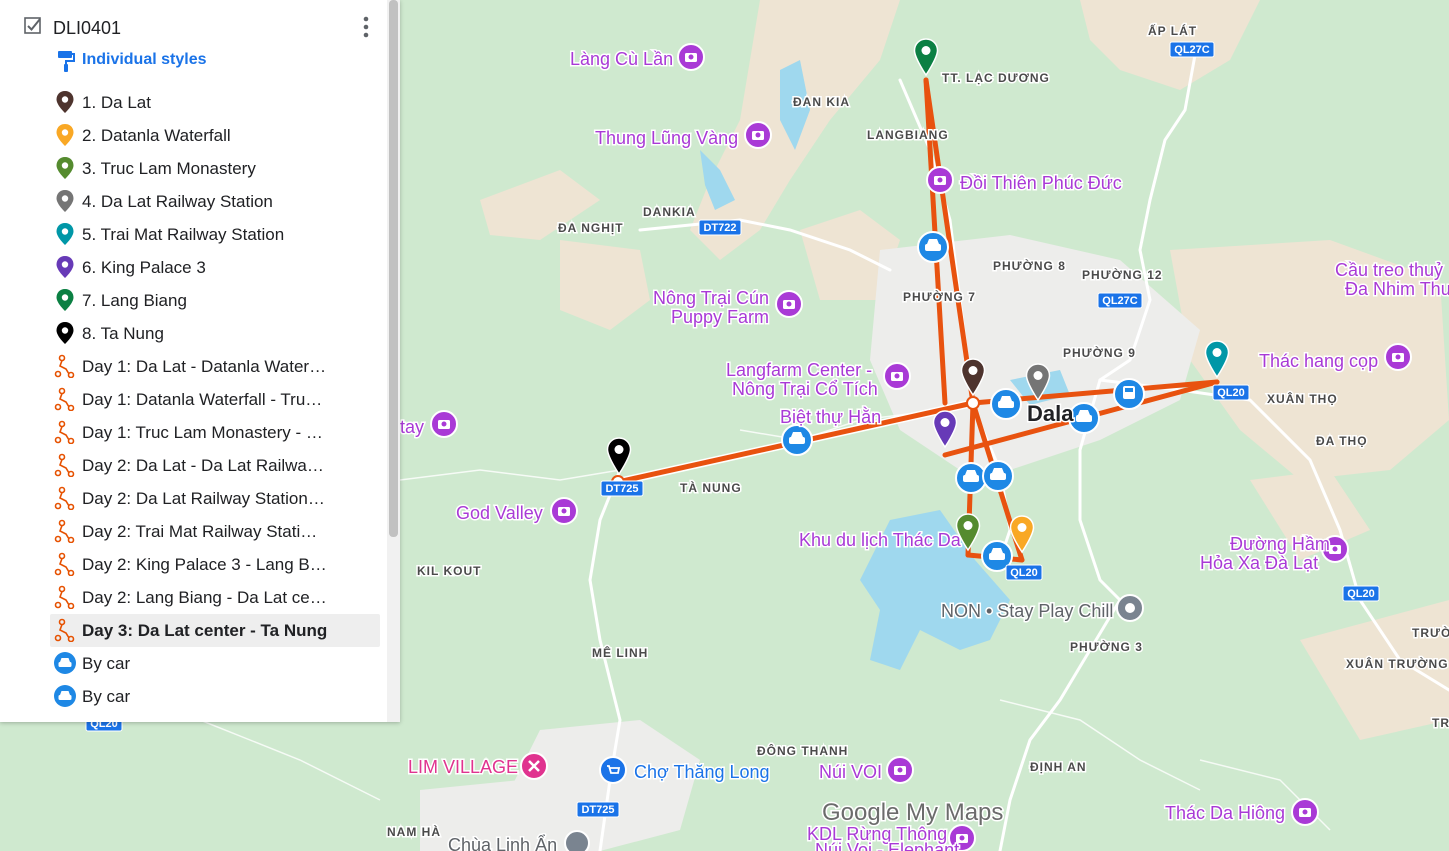  What do you see at coordinates (156, 135) in the screenshot?
I see `feature-list-item-label: 2. Datanla Waterfall` at bounding box center [156, 135].